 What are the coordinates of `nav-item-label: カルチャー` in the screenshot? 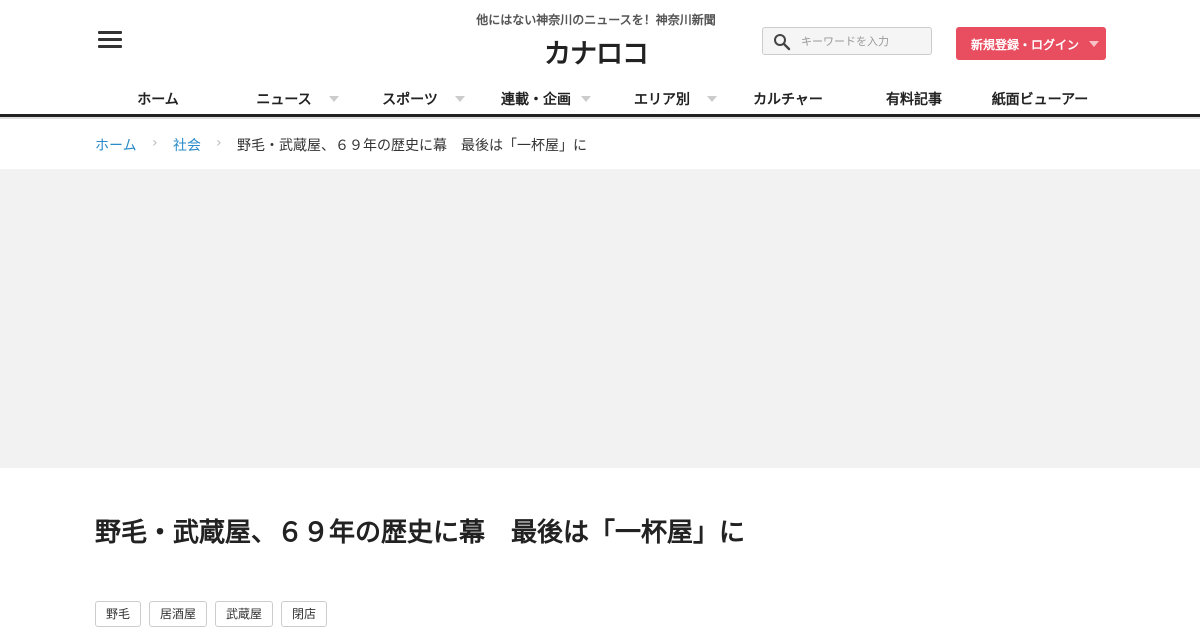 It's located at (788, 100).